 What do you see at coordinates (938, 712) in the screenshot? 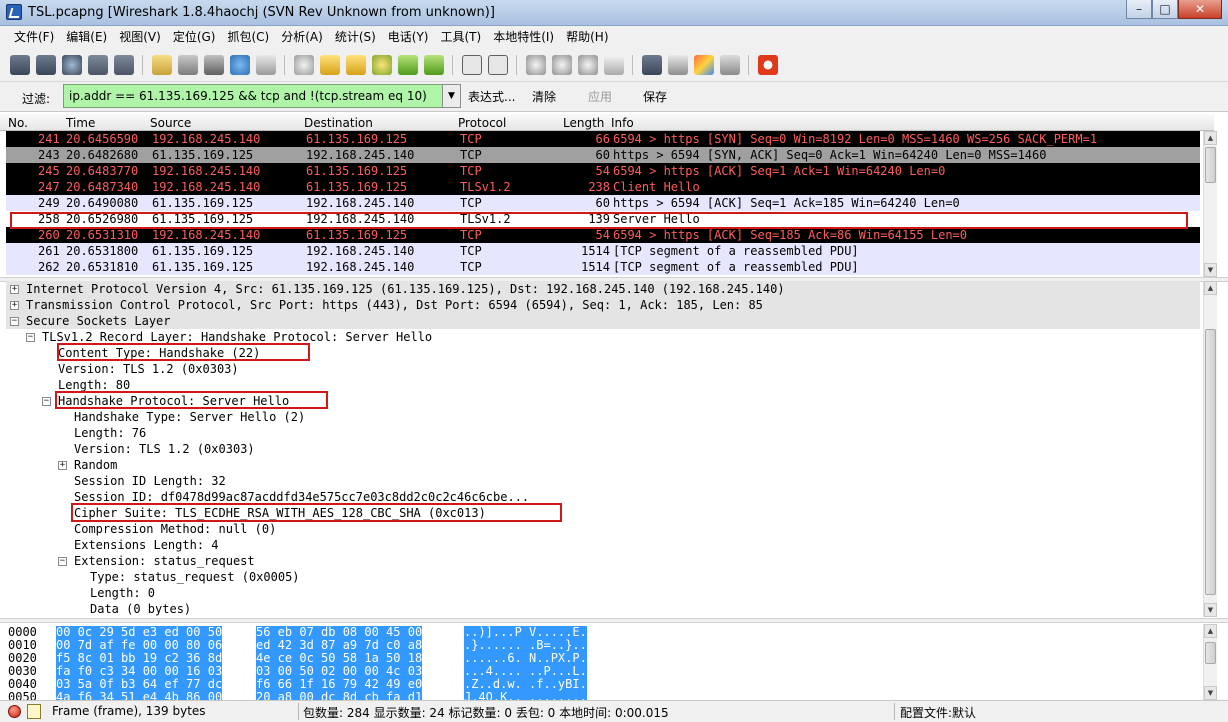
I see `status-profile: 配置文件:默认` at bounding box center [938, 712].